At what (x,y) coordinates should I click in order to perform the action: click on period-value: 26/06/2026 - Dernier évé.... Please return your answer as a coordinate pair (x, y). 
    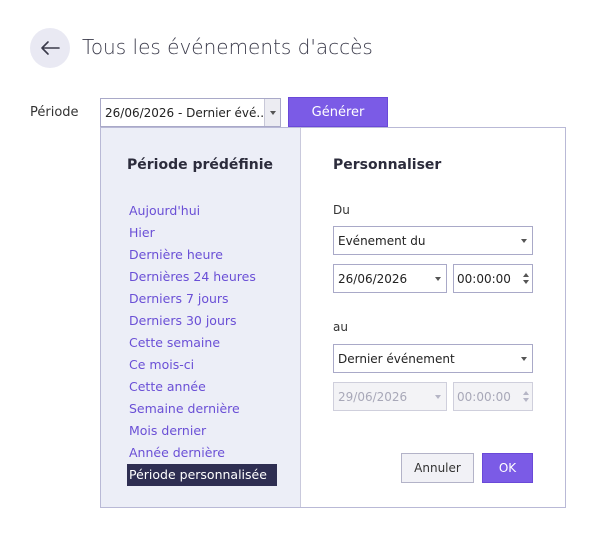
    Looking at the image, I should click on (184, 112).